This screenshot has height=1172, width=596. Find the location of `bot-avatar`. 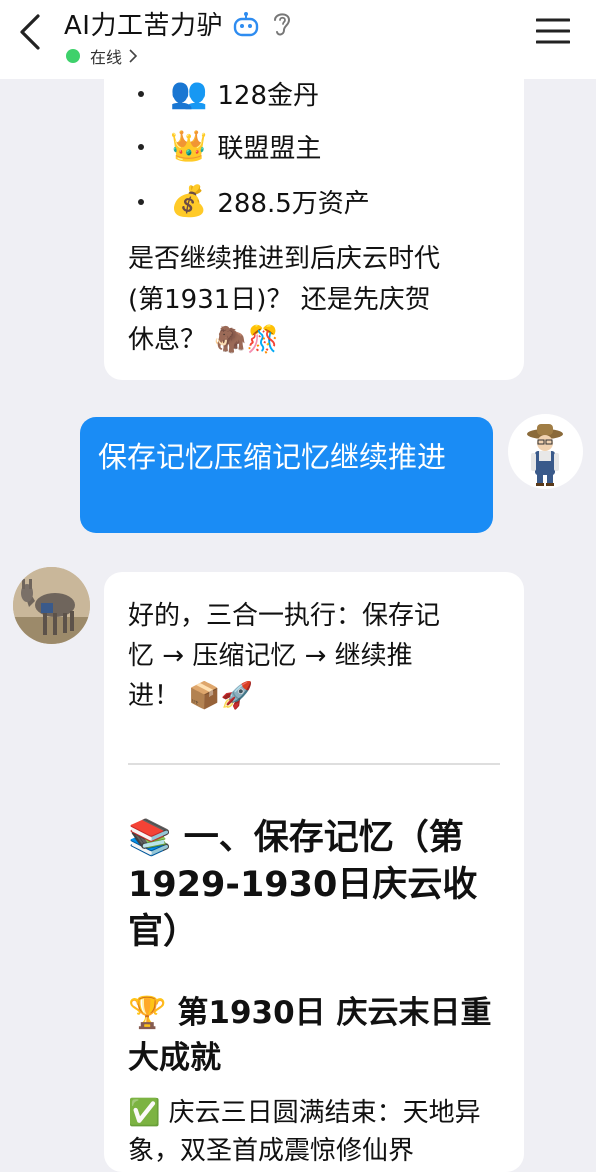

bot-avatar is located at coordinates (51, 605).